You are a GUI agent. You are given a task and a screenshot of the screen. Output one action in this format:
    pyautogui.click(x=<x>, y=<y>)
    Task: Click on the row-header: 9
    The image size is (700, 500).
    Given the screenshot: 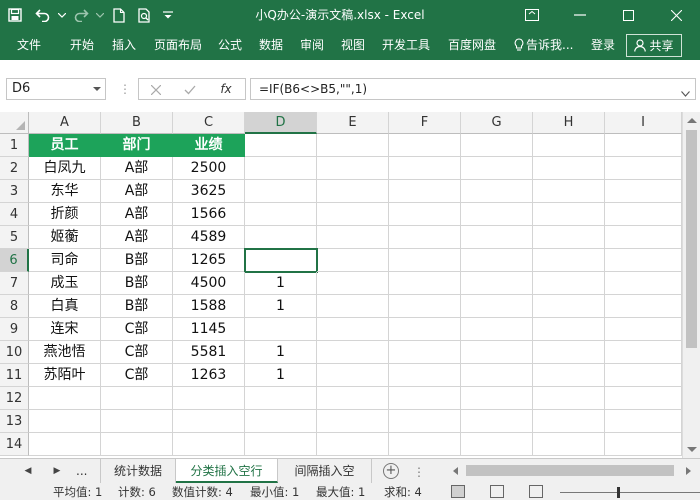 What is the action you would take?
    pyautogui.click(x=14, y=329)
    